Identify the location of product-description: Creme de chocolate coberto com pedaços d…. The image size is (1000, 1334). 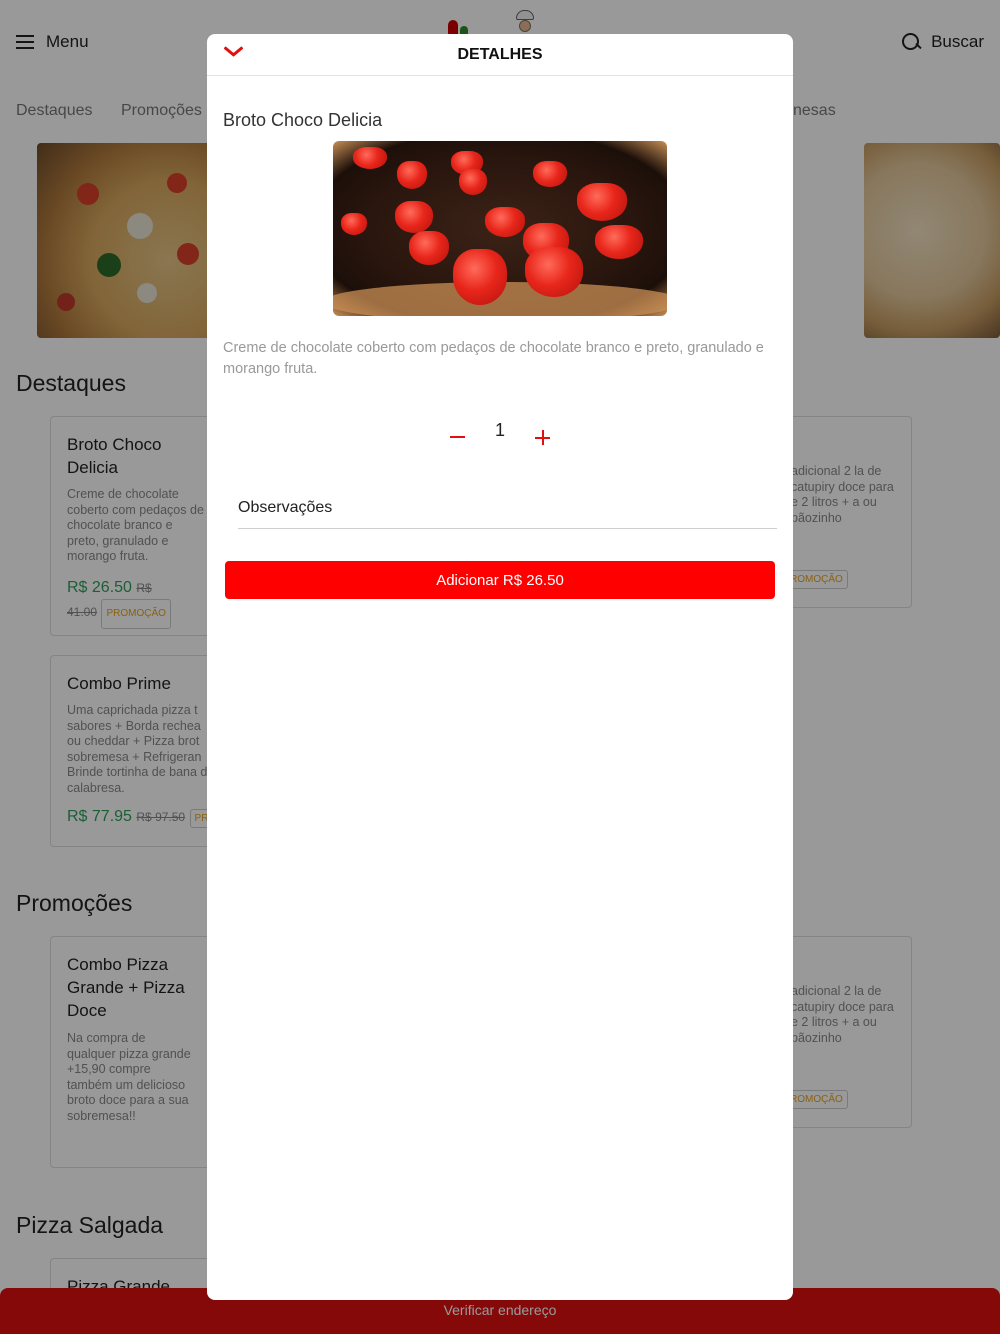
(493, 358).